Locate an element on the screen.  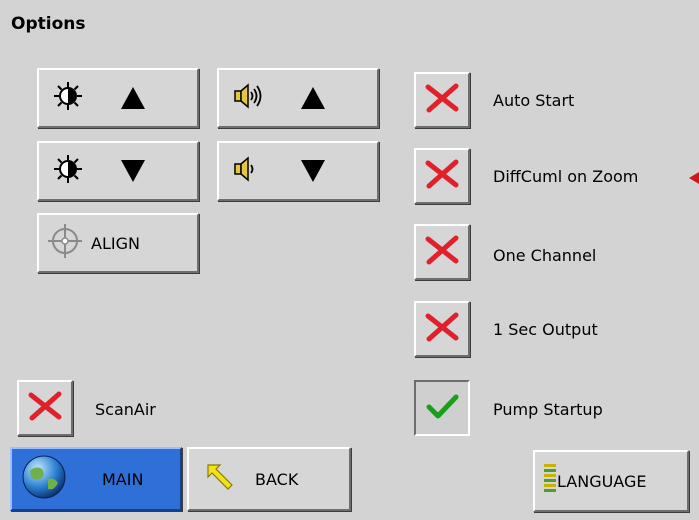
align-button: ALIGN is located at coordinates (118, 243).